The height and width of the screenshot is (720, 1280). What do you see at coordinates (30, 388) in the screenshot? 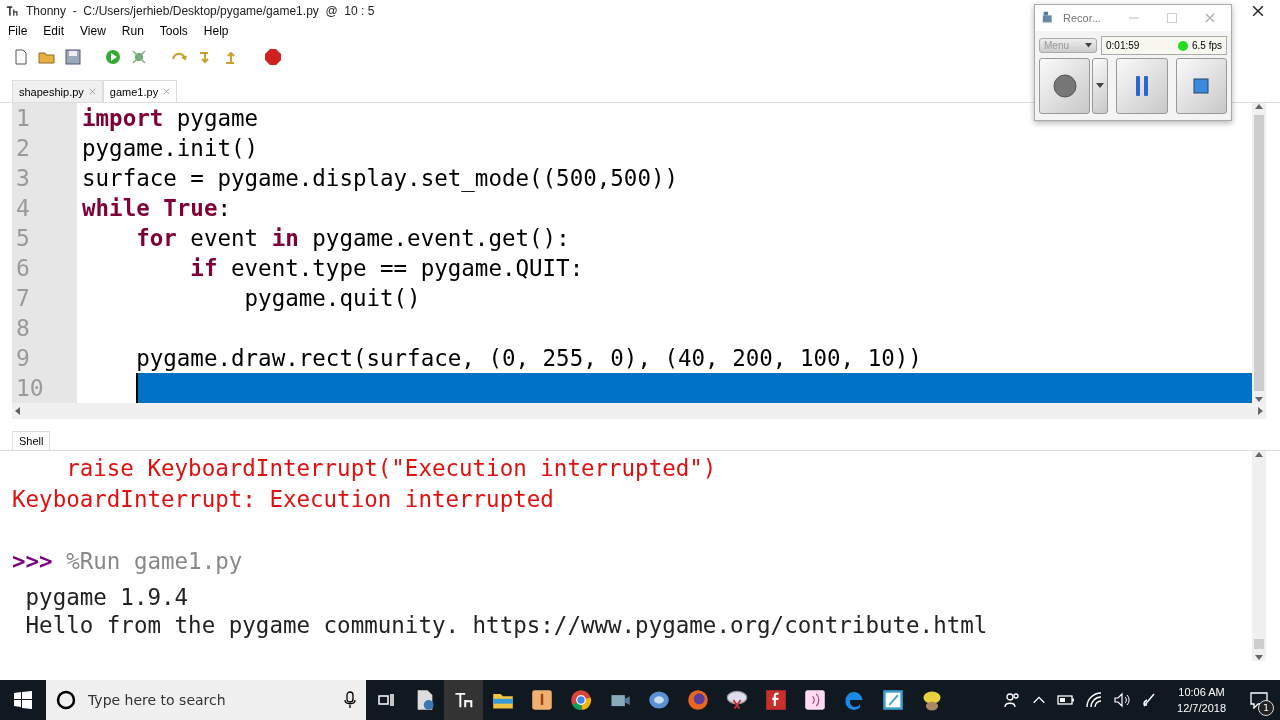
I see `line-number: 10` at bounding box center [30, 388].